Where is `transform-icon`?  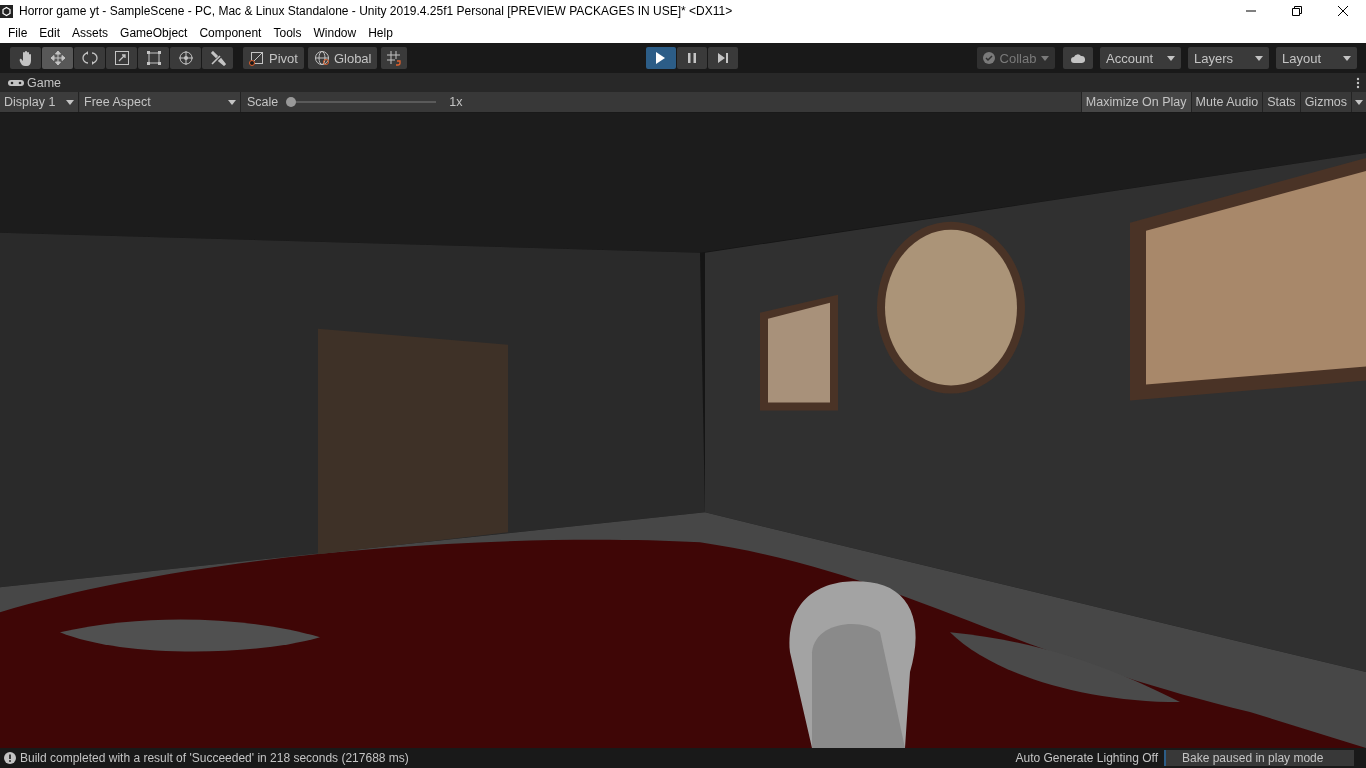 transform-icon is located at coordinates (185, 58).